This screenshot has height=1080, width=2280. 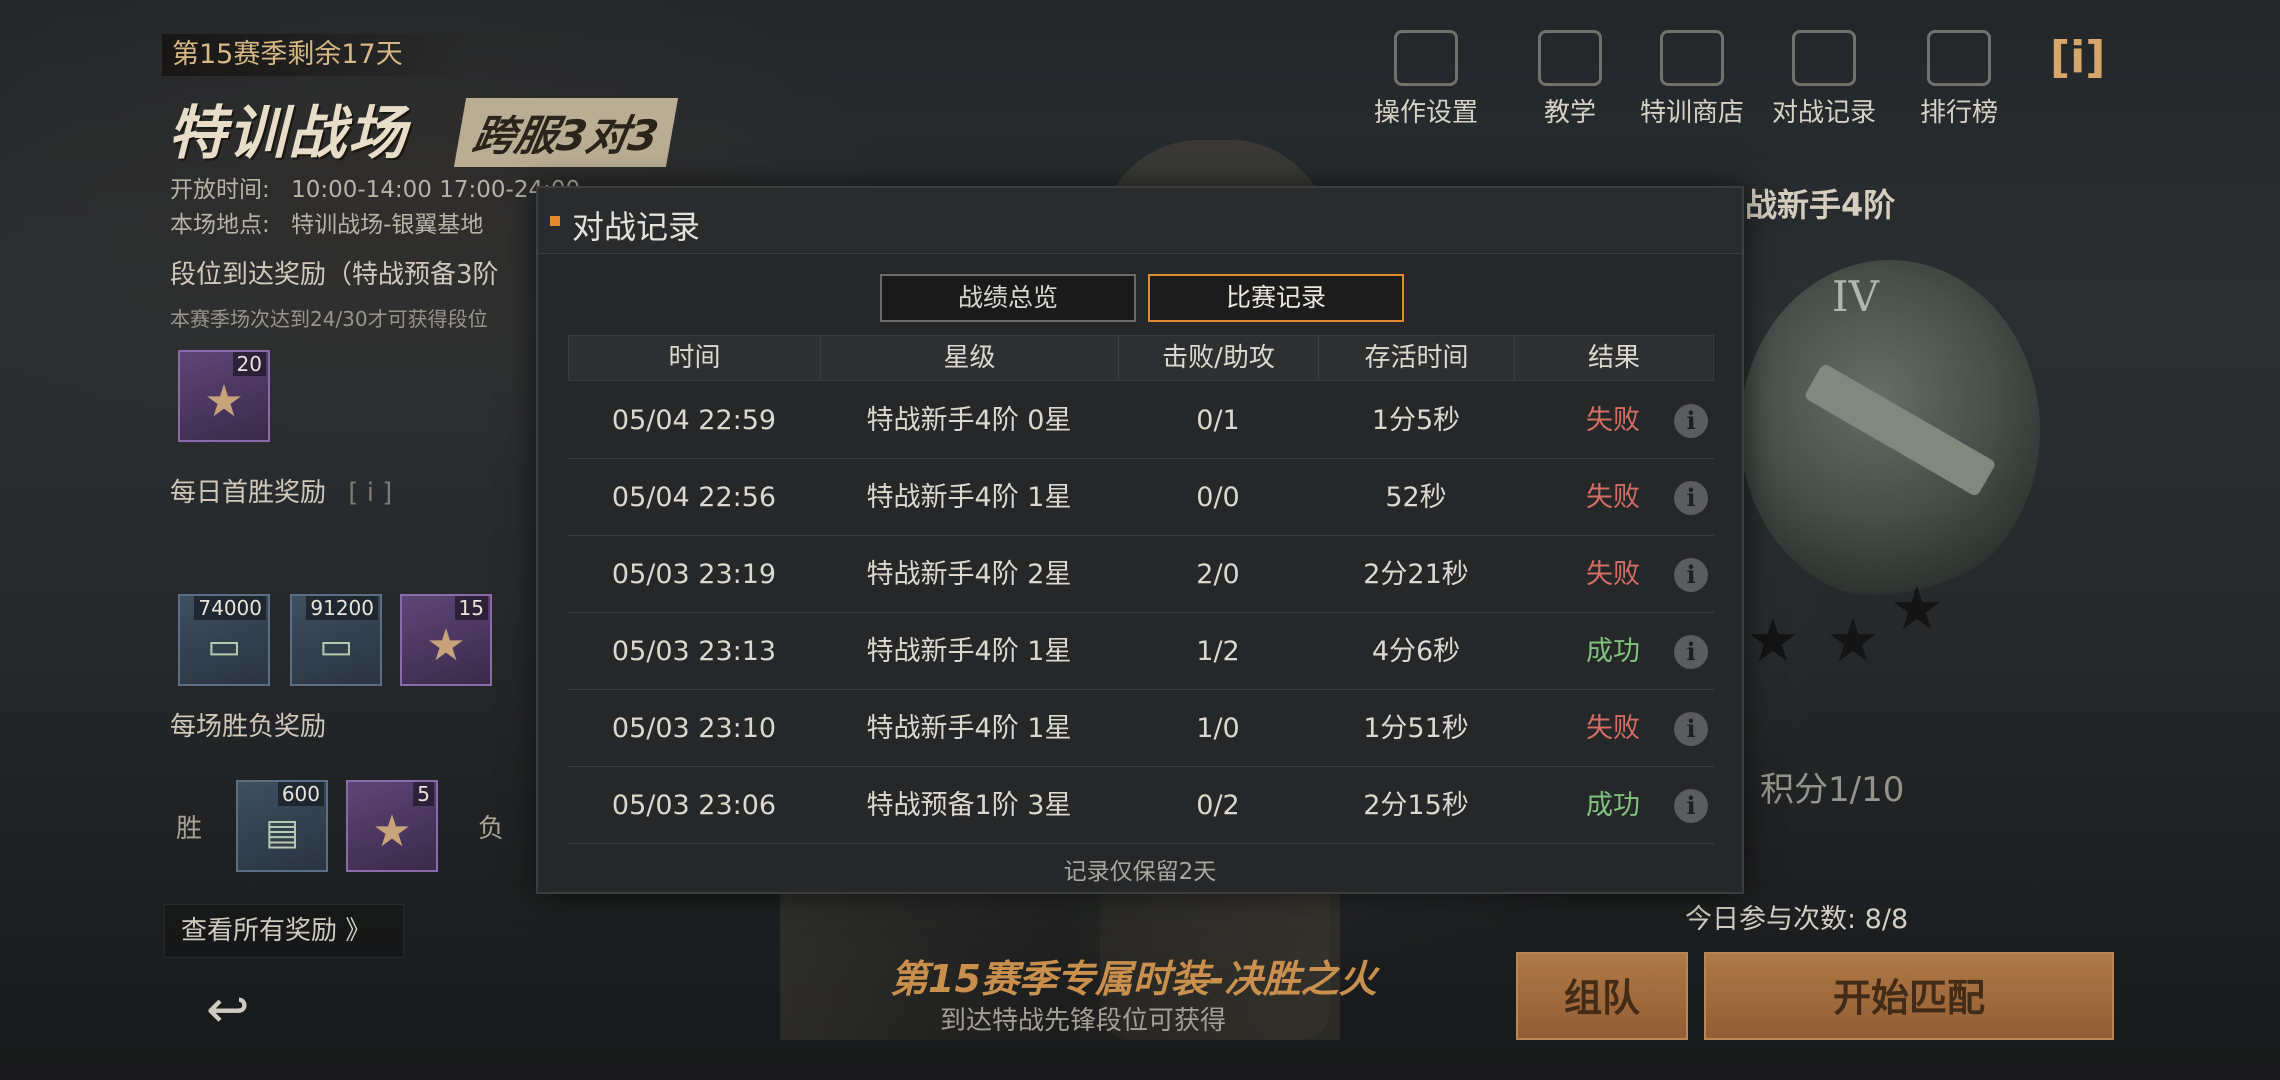 I want to click on column-header-kills-assists: 击败/助攻, so click(x=1219, y=358).